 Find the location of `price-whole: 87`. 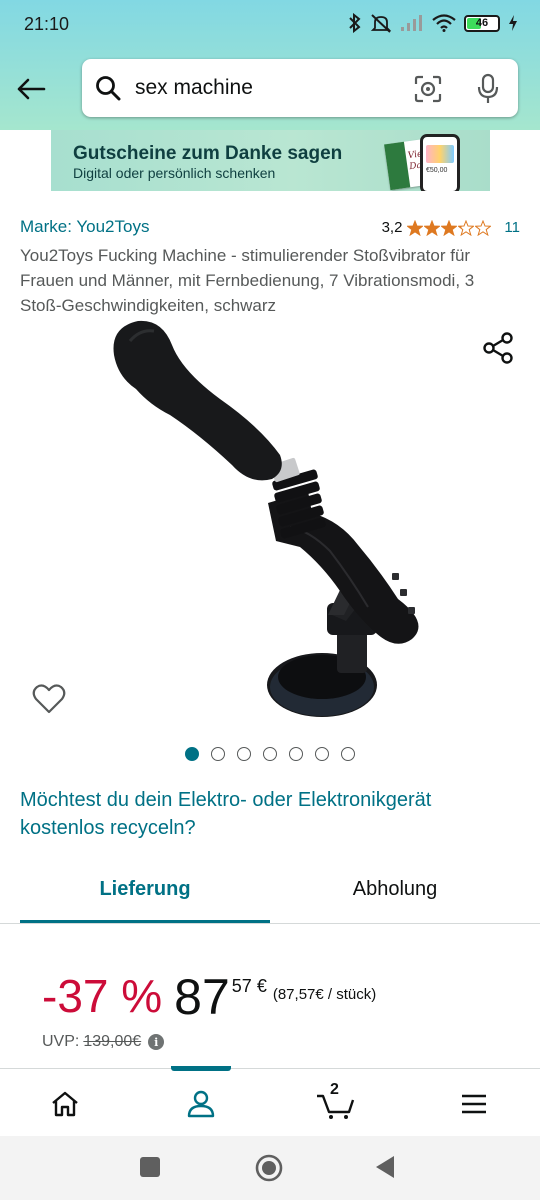

price-whole: 87 is located at coordinates (202, 997).